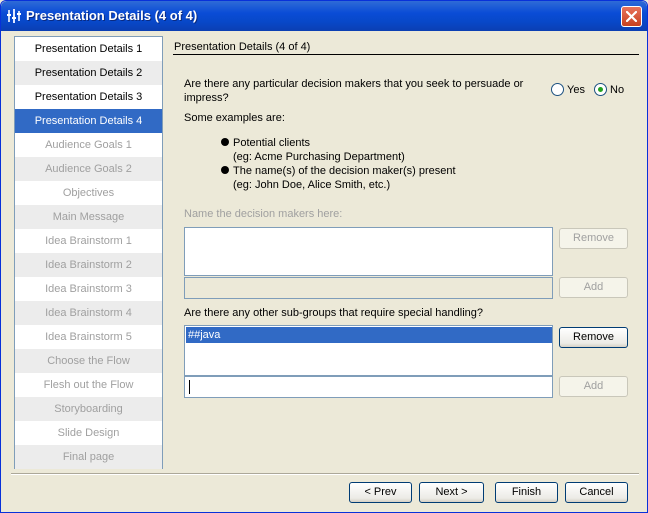  I want to click on close-button, so click(631, 16).